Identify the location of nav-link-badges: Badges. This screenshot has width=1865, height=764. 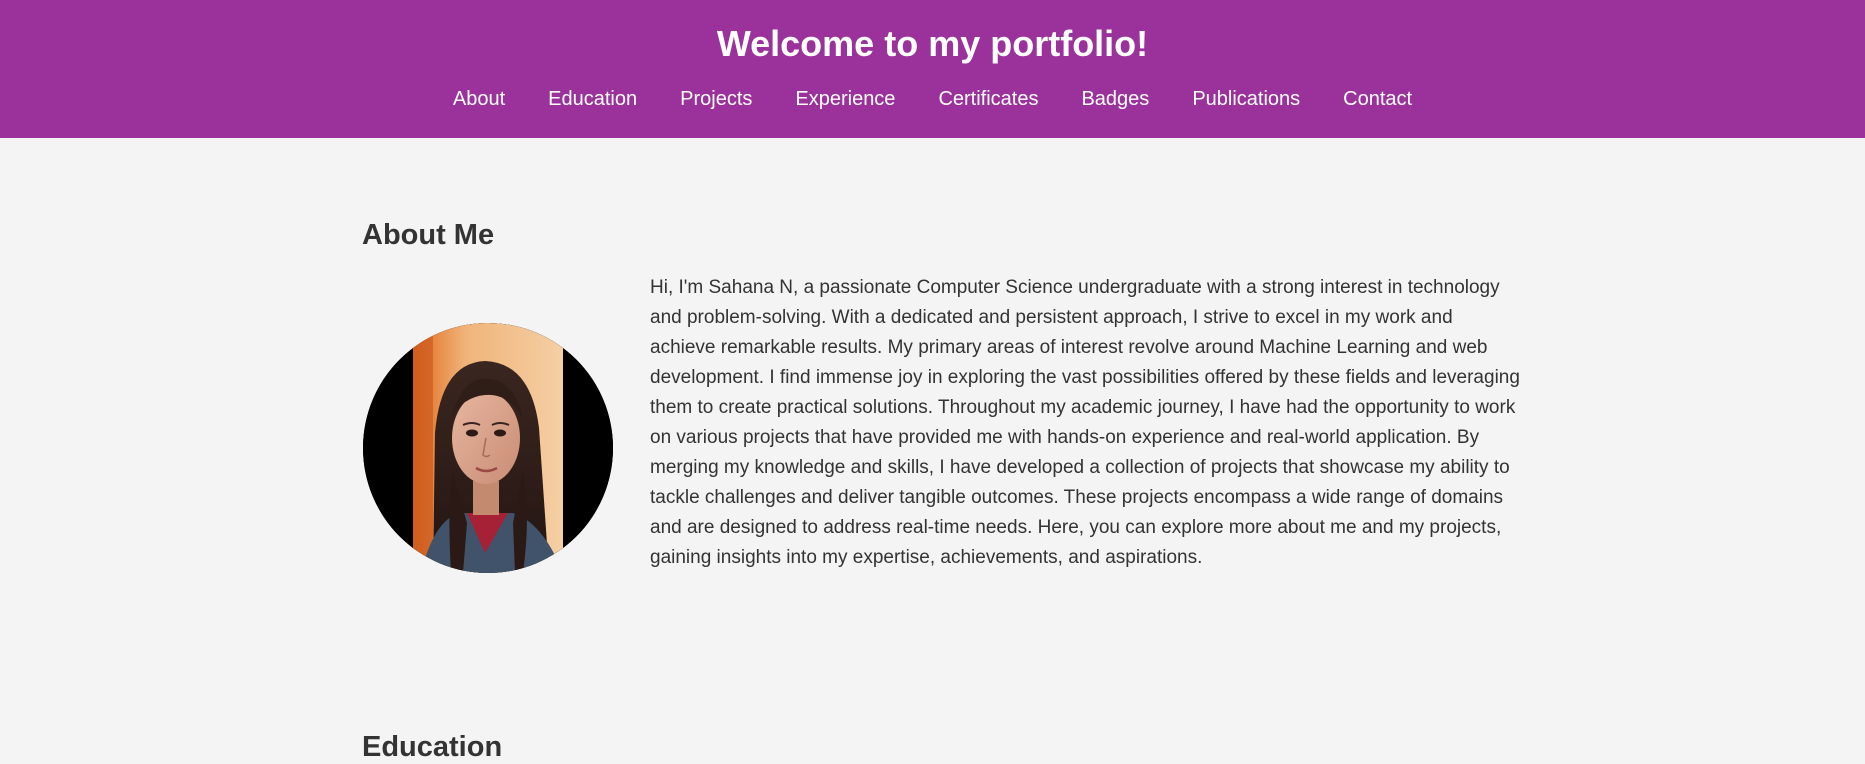
(1115, 99).